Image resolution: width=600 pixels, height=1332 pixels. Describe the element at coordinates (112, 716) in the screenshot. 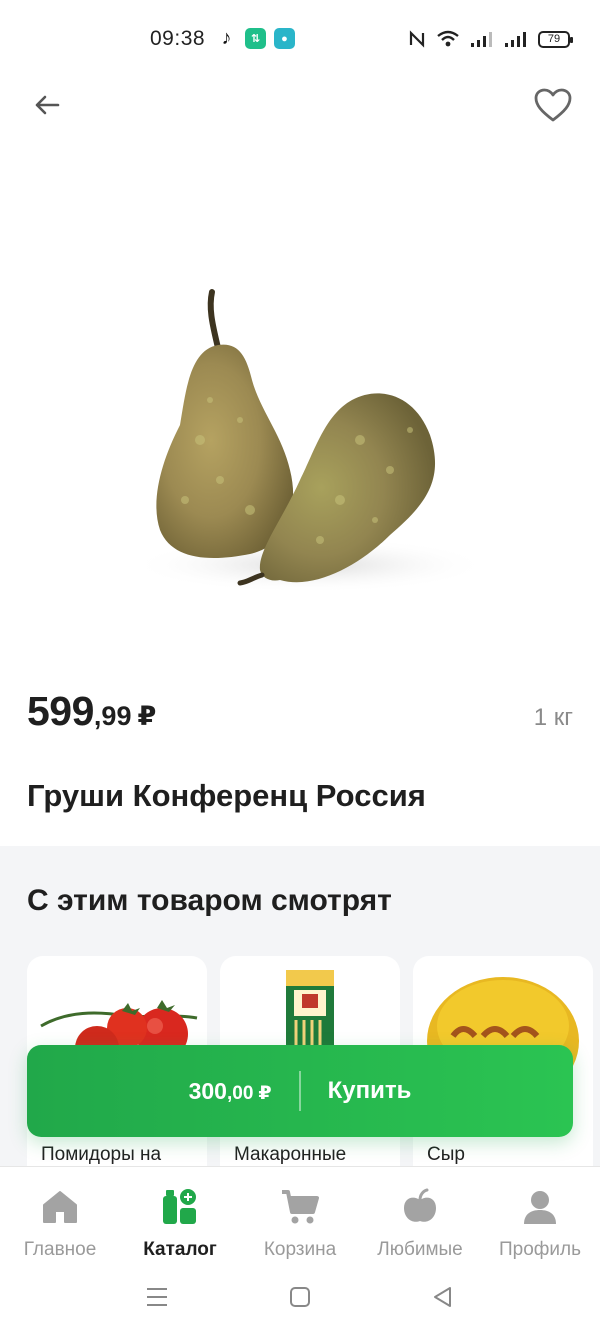

I see `price-fraction: ,99` at that location.